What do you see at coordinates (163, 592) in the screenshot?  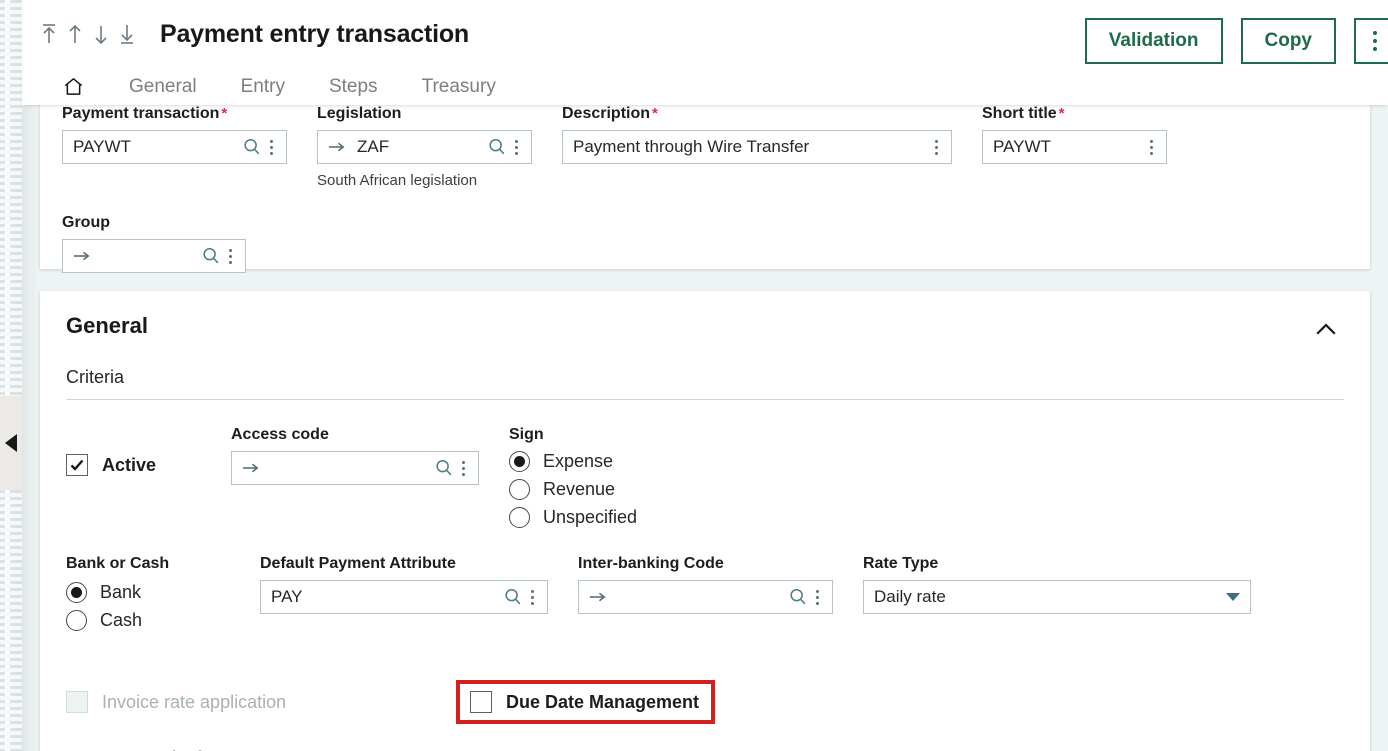 I see `bank-or-cash-option-bank: Bank` at bounding box center [163, 592].